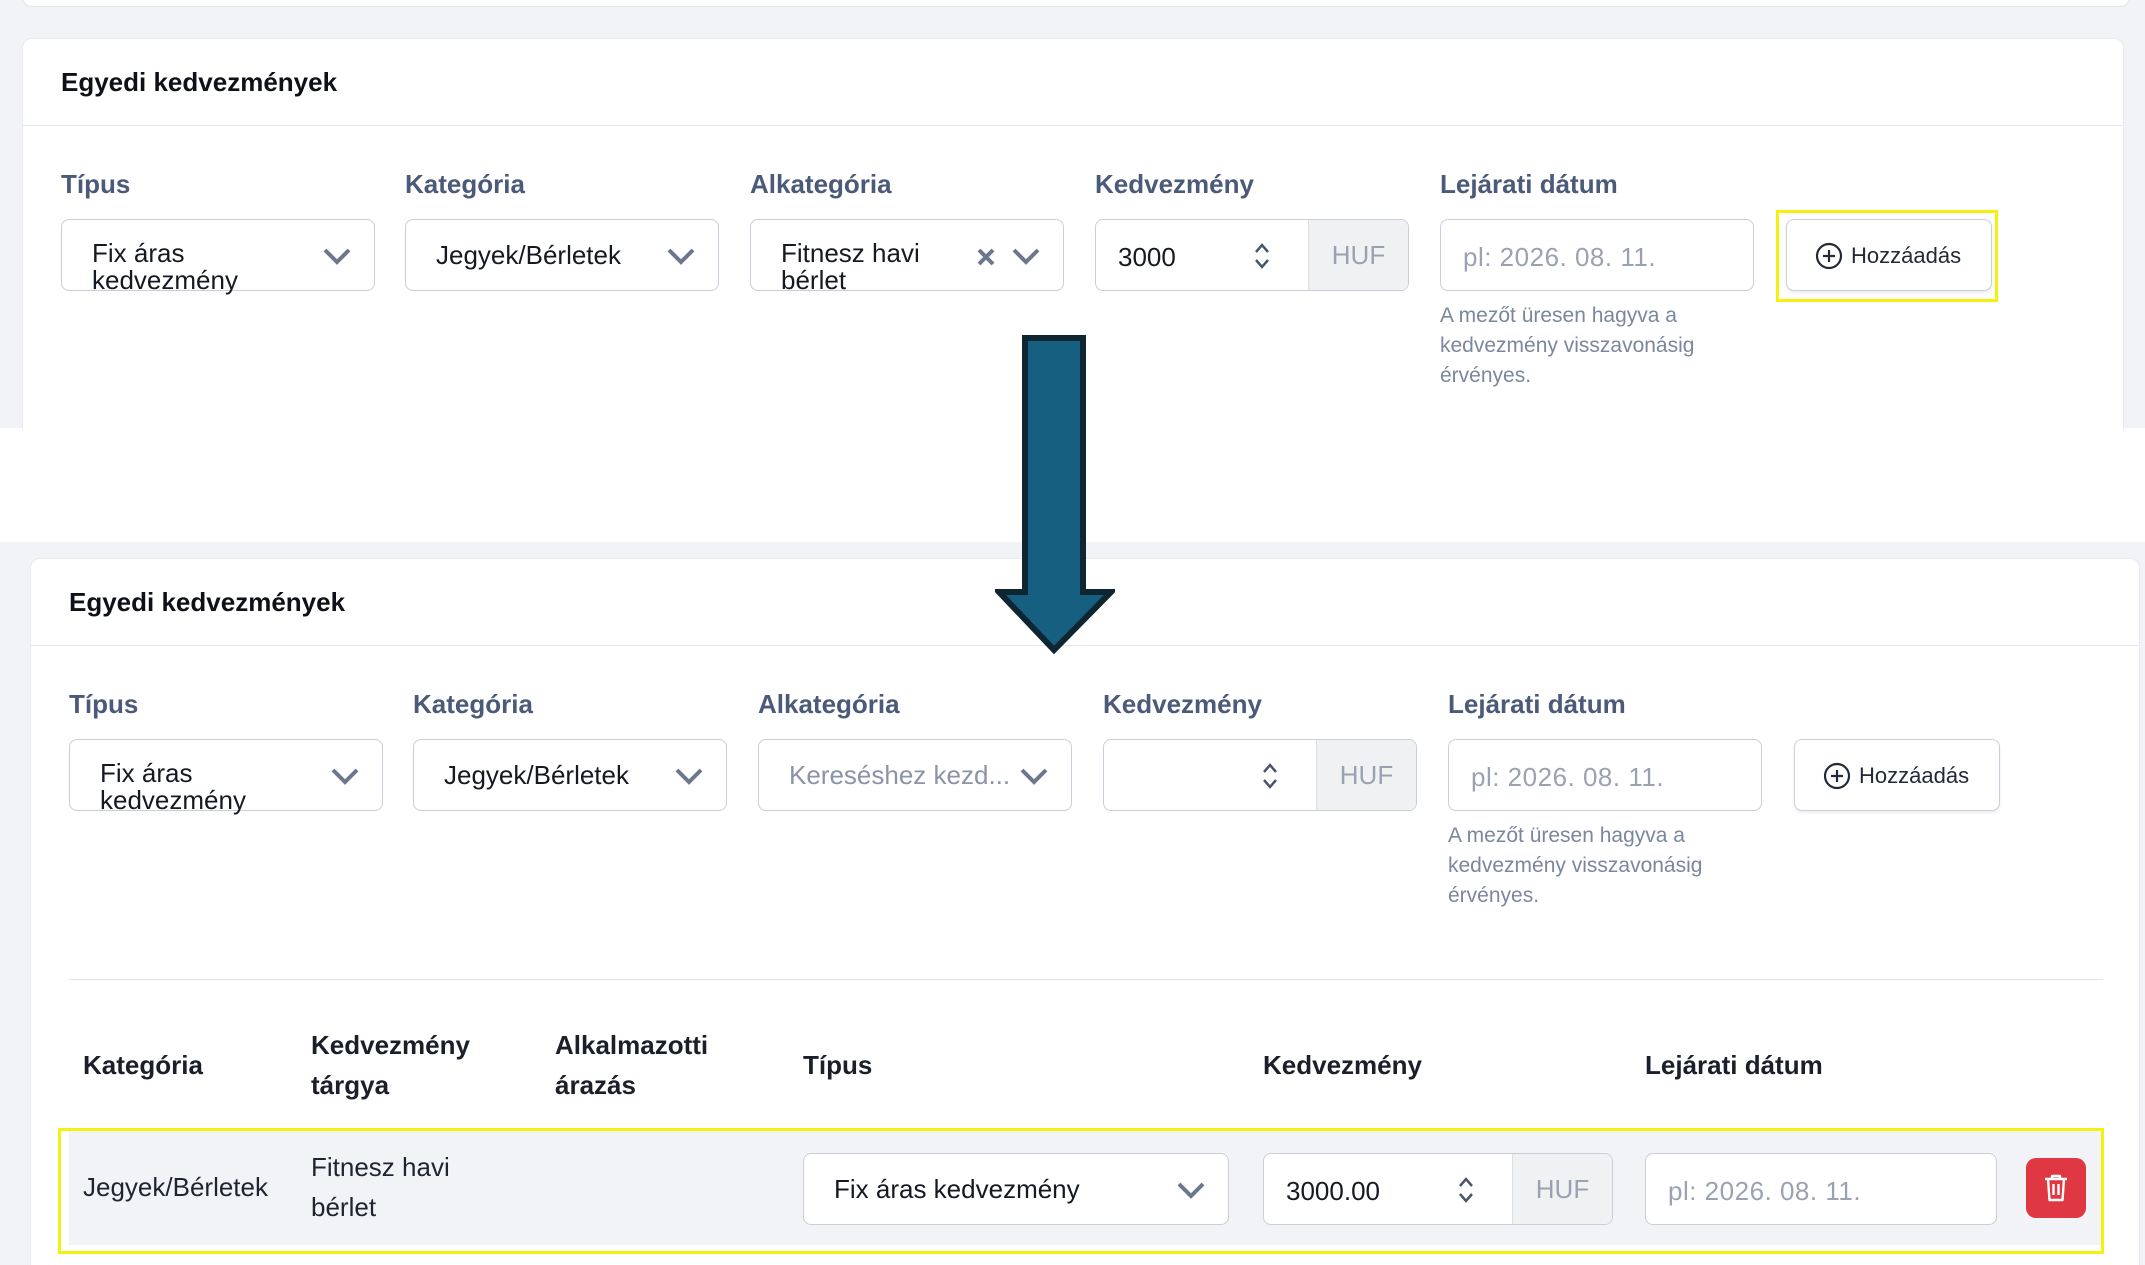 The width and height of the screenshot is (2145, 1265). What do you see at coordinates (1076, 3) in the screenshot?
I see `previous-card-edge` at bounding box center [1076, 3].